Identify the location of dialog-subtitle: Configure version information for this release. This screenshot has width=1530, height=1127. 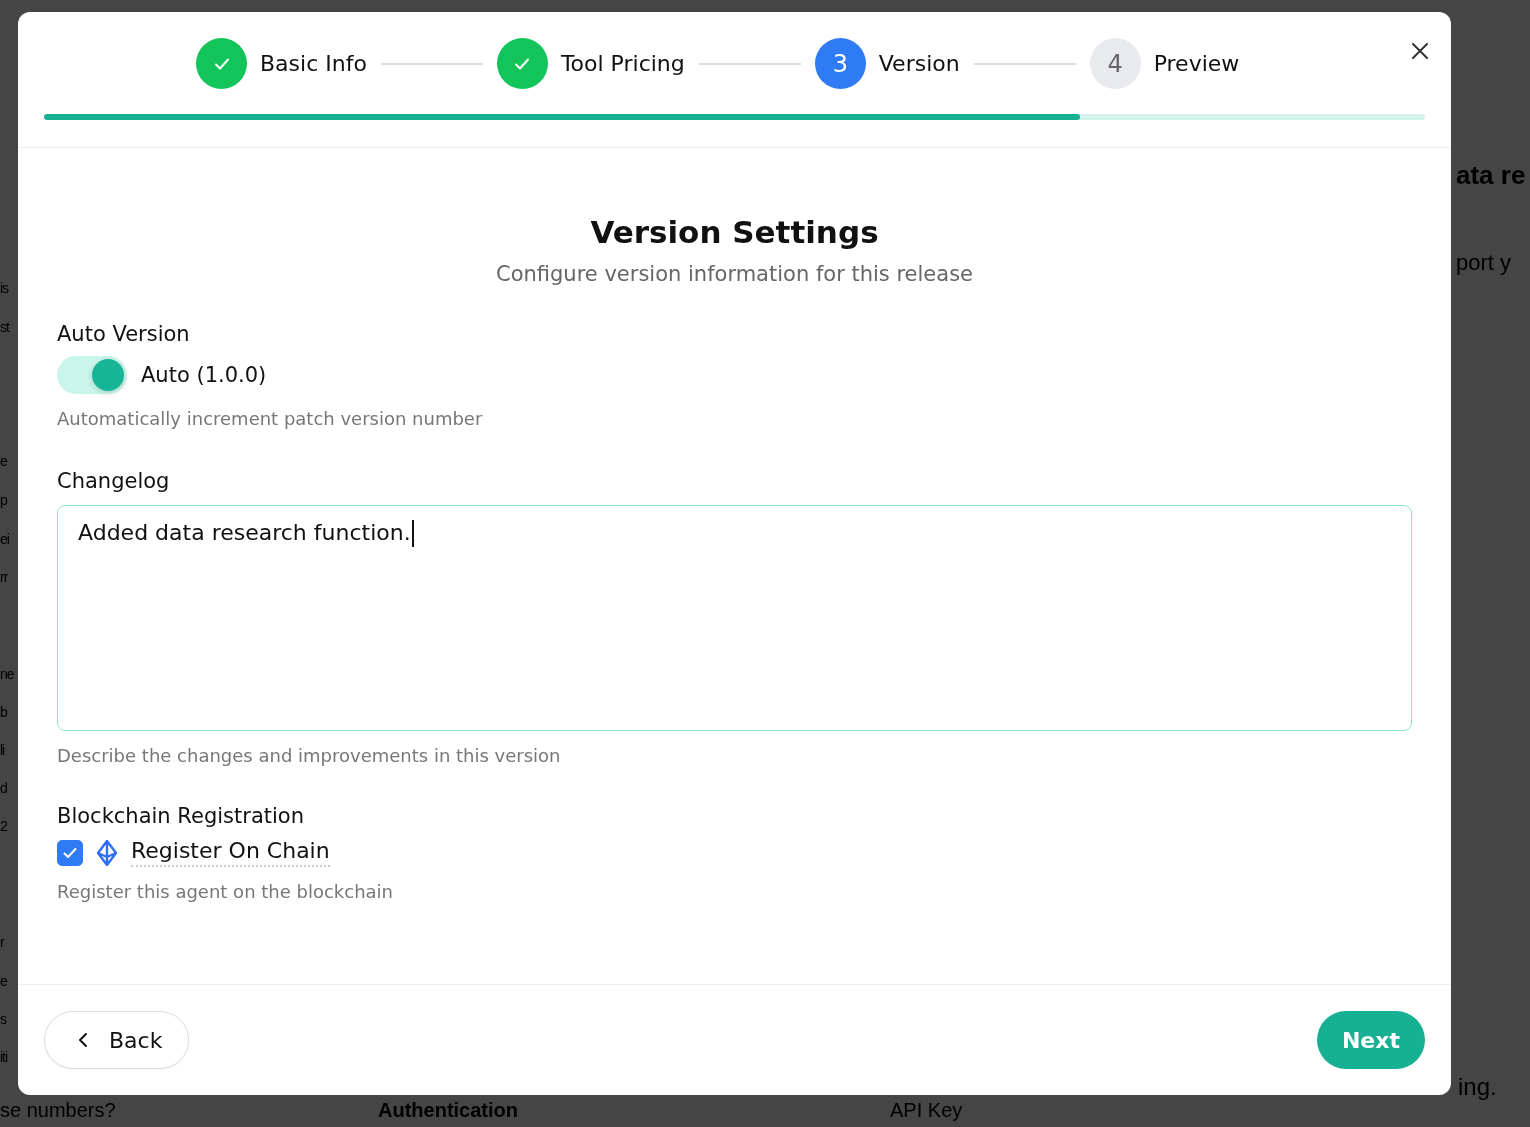
(734, 274).